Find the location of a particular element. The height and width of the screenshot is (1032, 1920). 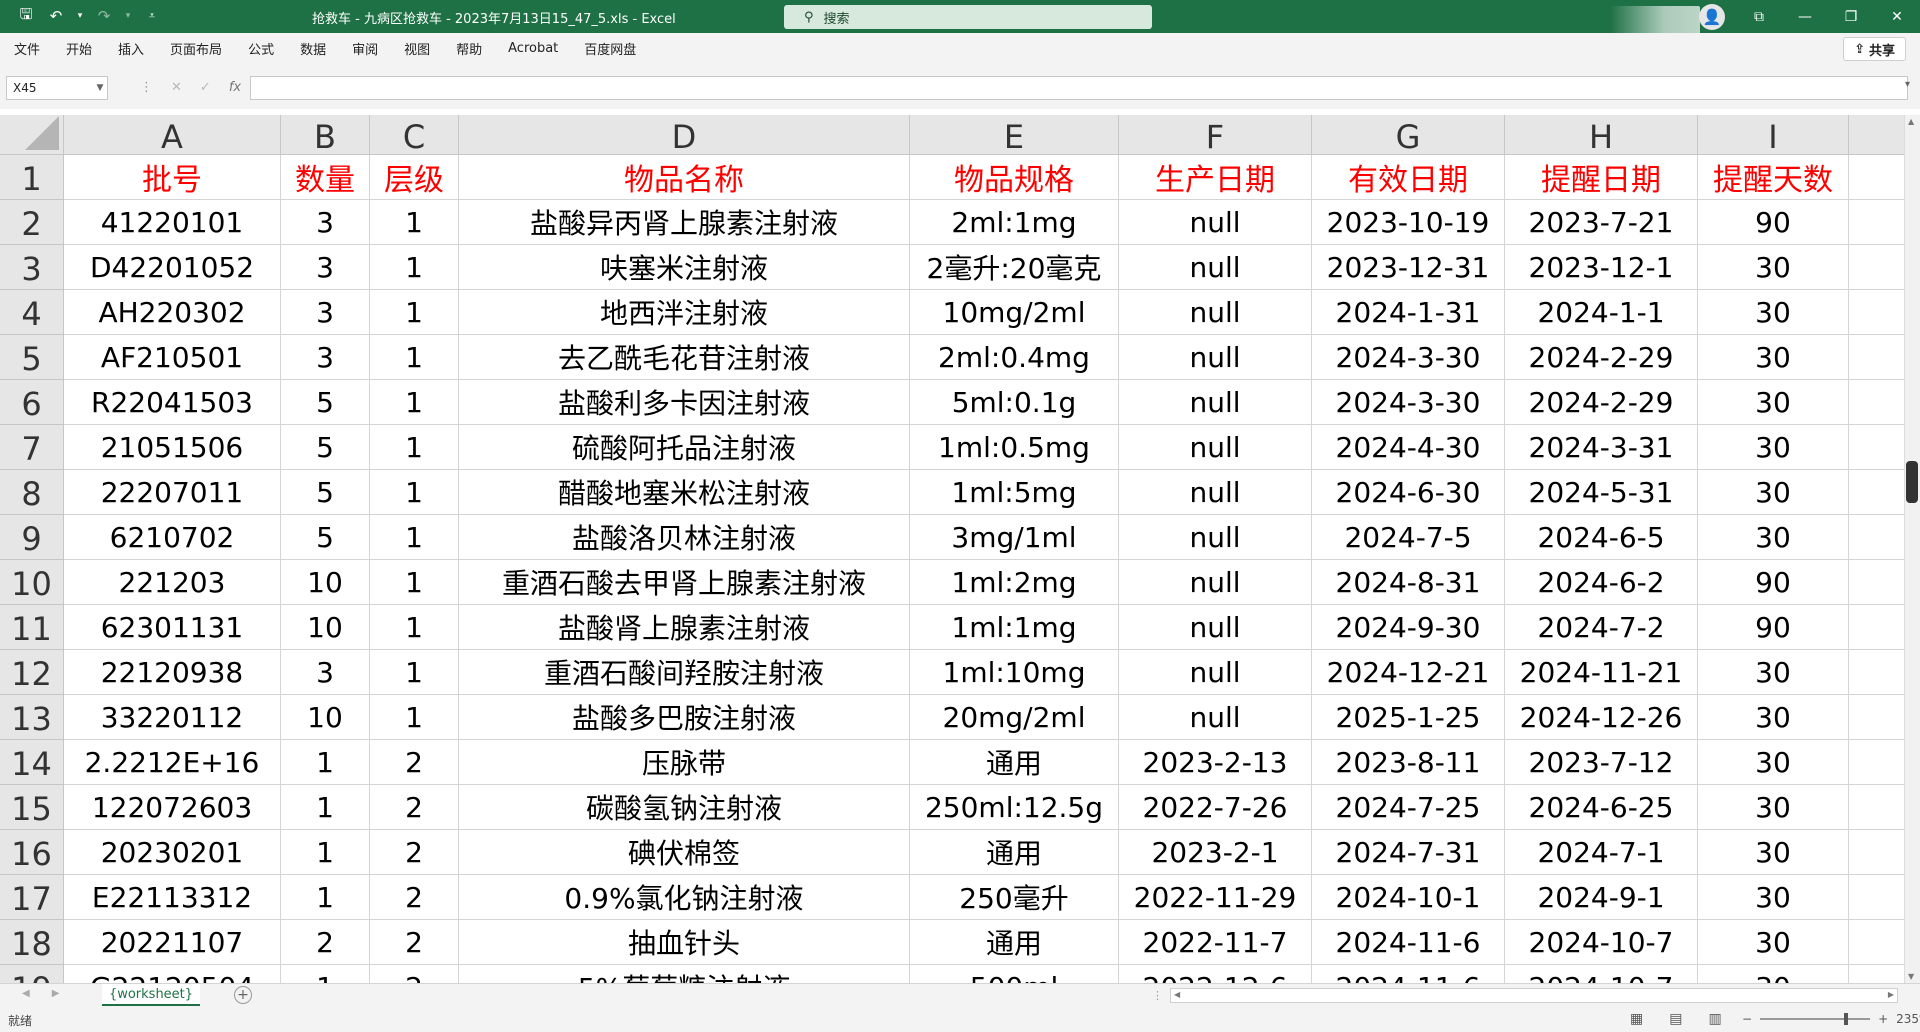

cell: 2024-3-30 is located at coordinates (1408, 357).